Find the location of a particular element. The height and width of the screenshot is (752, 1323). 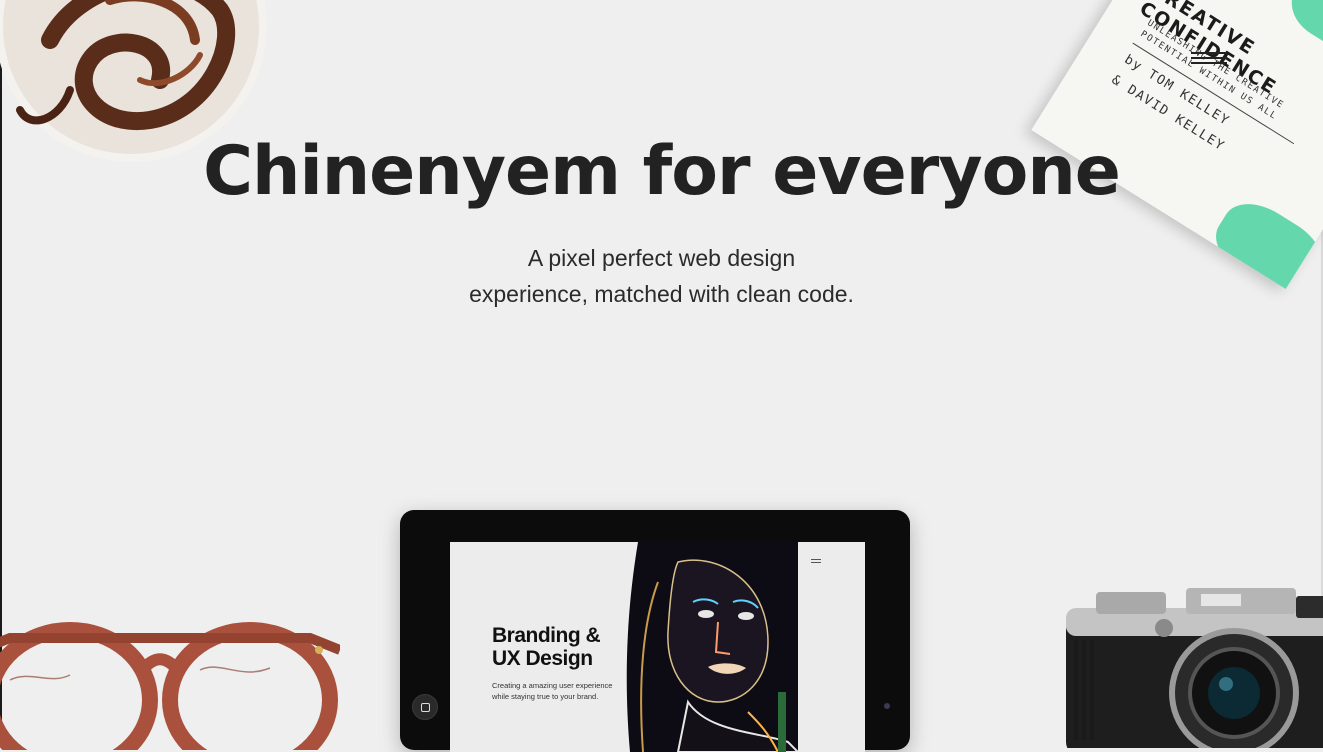

hero-subtitle-line-1: A pixel perfect web design is located at coordinates (661, 258).